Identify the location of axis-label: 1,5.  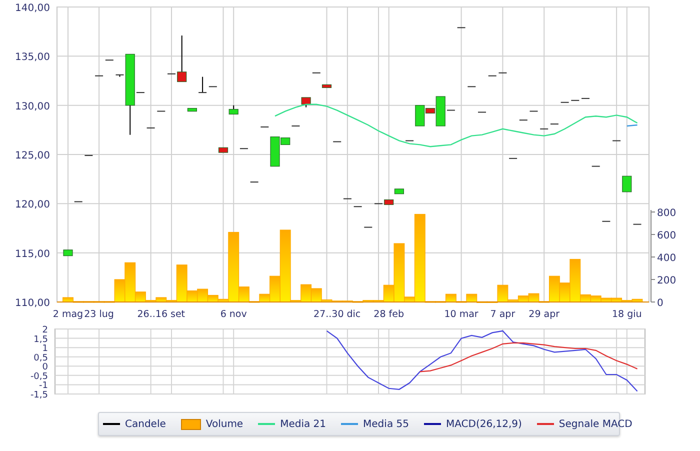
(41, 339).